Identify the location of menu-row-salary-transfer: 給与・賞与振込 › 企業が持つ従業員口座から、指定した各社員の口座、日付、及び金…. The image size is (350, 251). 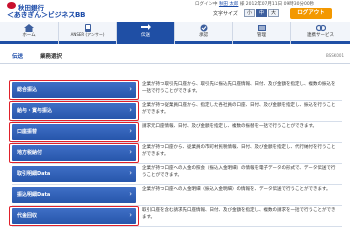
(175, 111).